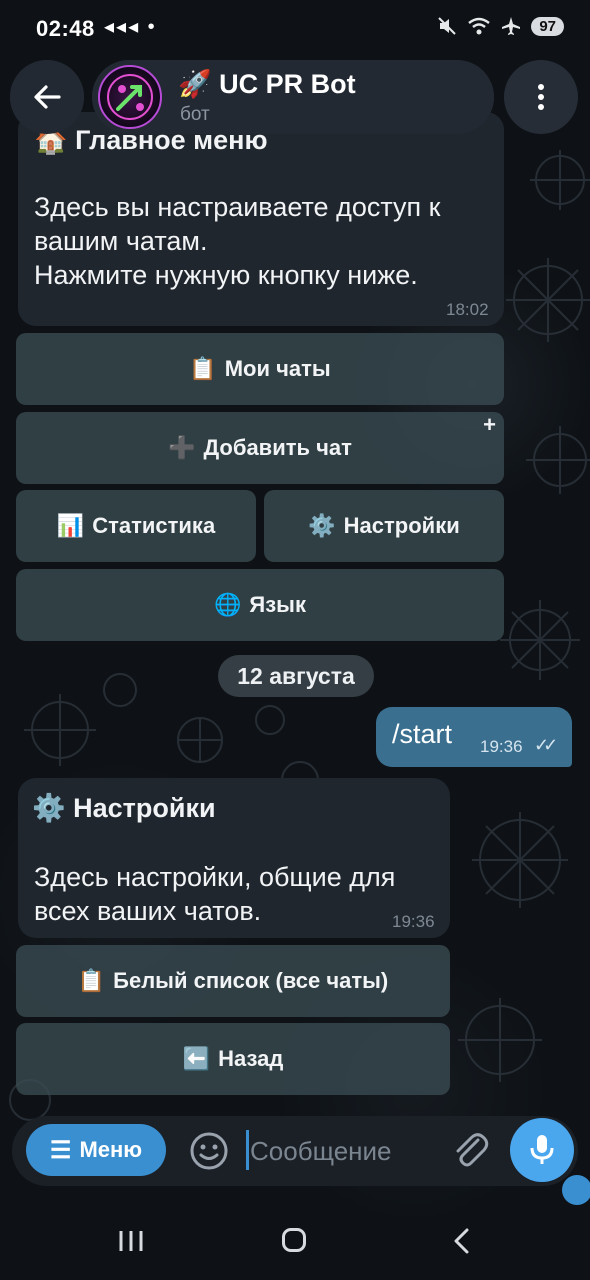 Image resolution: width=590 pixels, height=1280 pixels. I want to click on message-line: Здесь настройки, общие для, so click(215, 877).